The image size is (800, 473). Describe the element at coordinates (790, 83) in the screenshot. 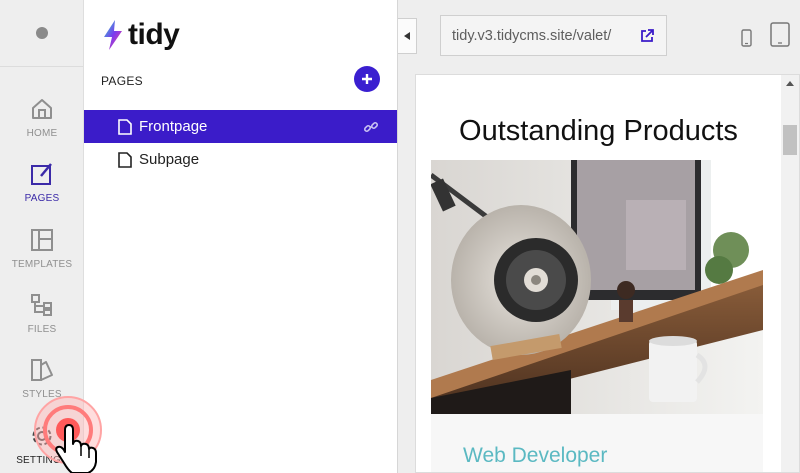

I see `scroll-up-arrow` at that location.